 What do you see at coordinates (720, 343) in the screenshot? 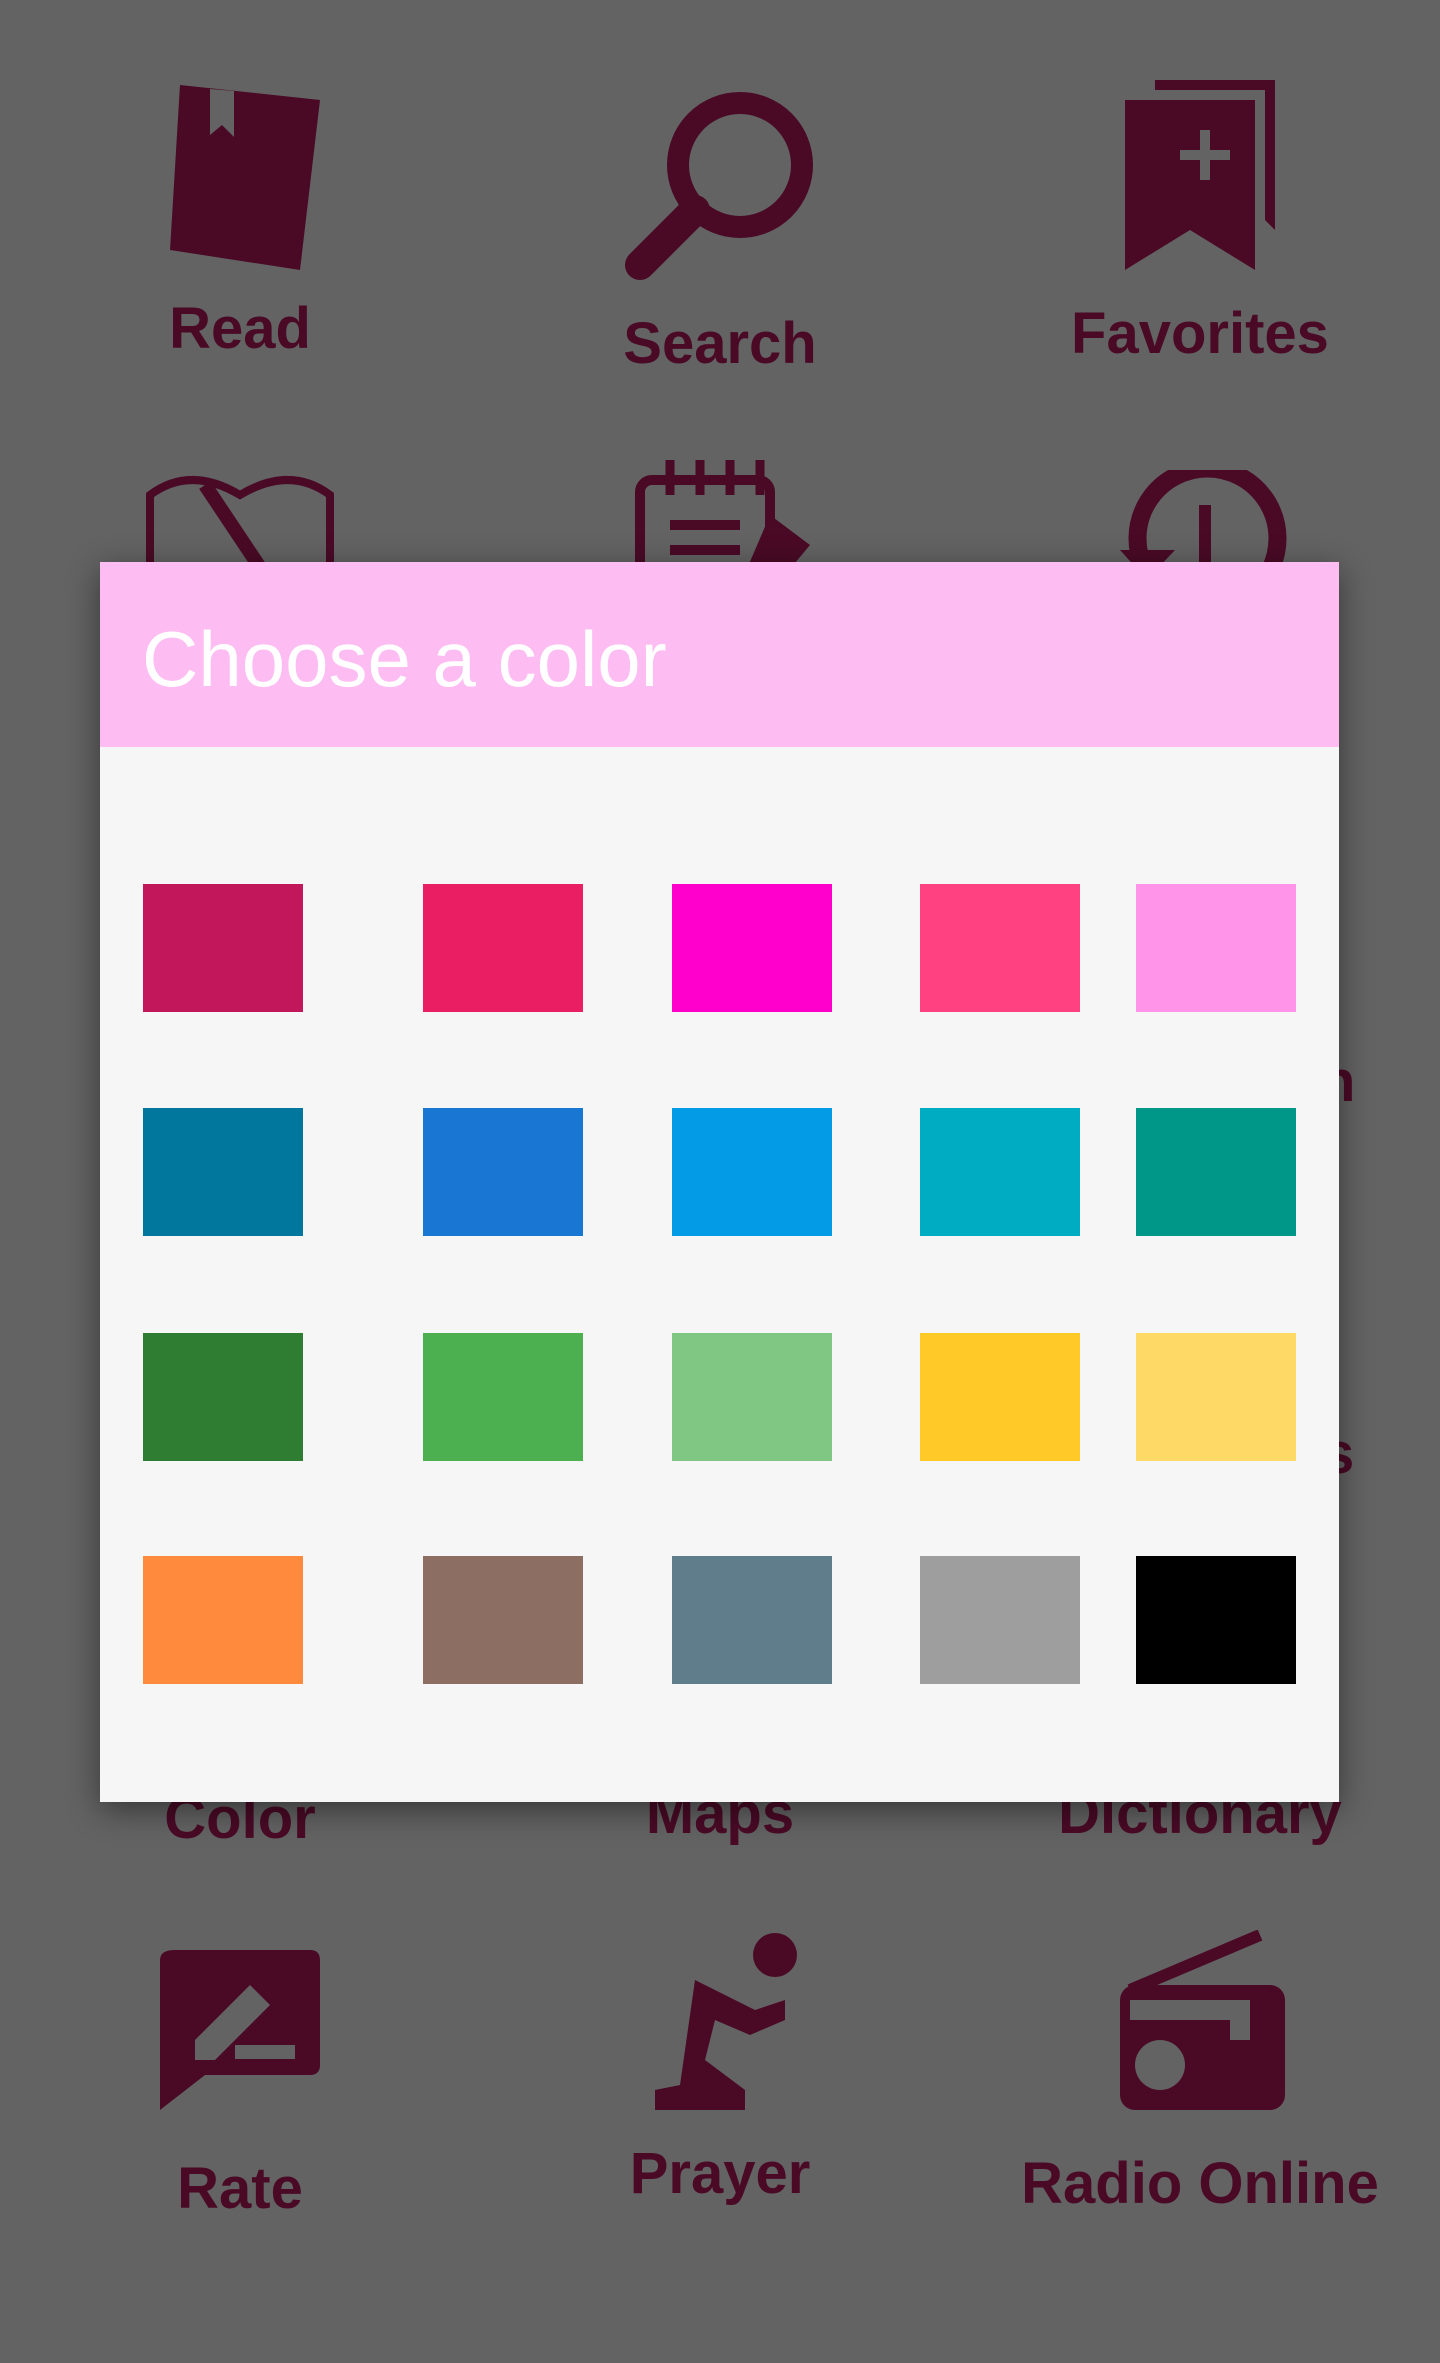
I see `menu-label-search: Search` at bounding box center [720, 343].